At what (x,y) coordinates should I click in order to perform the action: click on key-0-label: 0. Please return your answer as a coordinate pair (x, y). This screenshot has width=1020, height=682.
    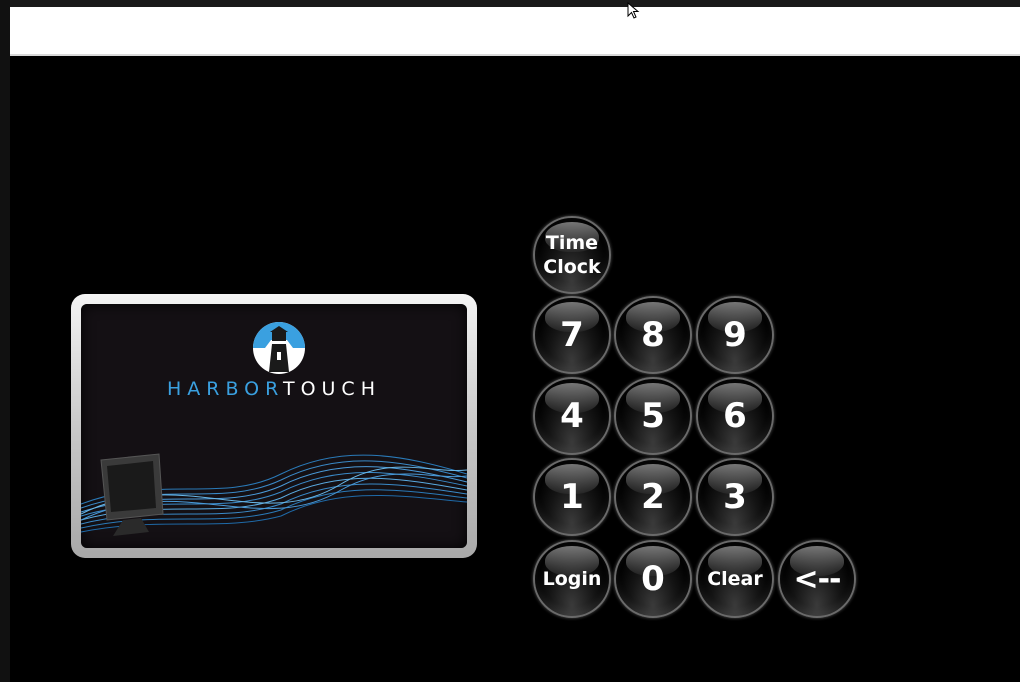
    Looking at the image, I should click on (653, 579).